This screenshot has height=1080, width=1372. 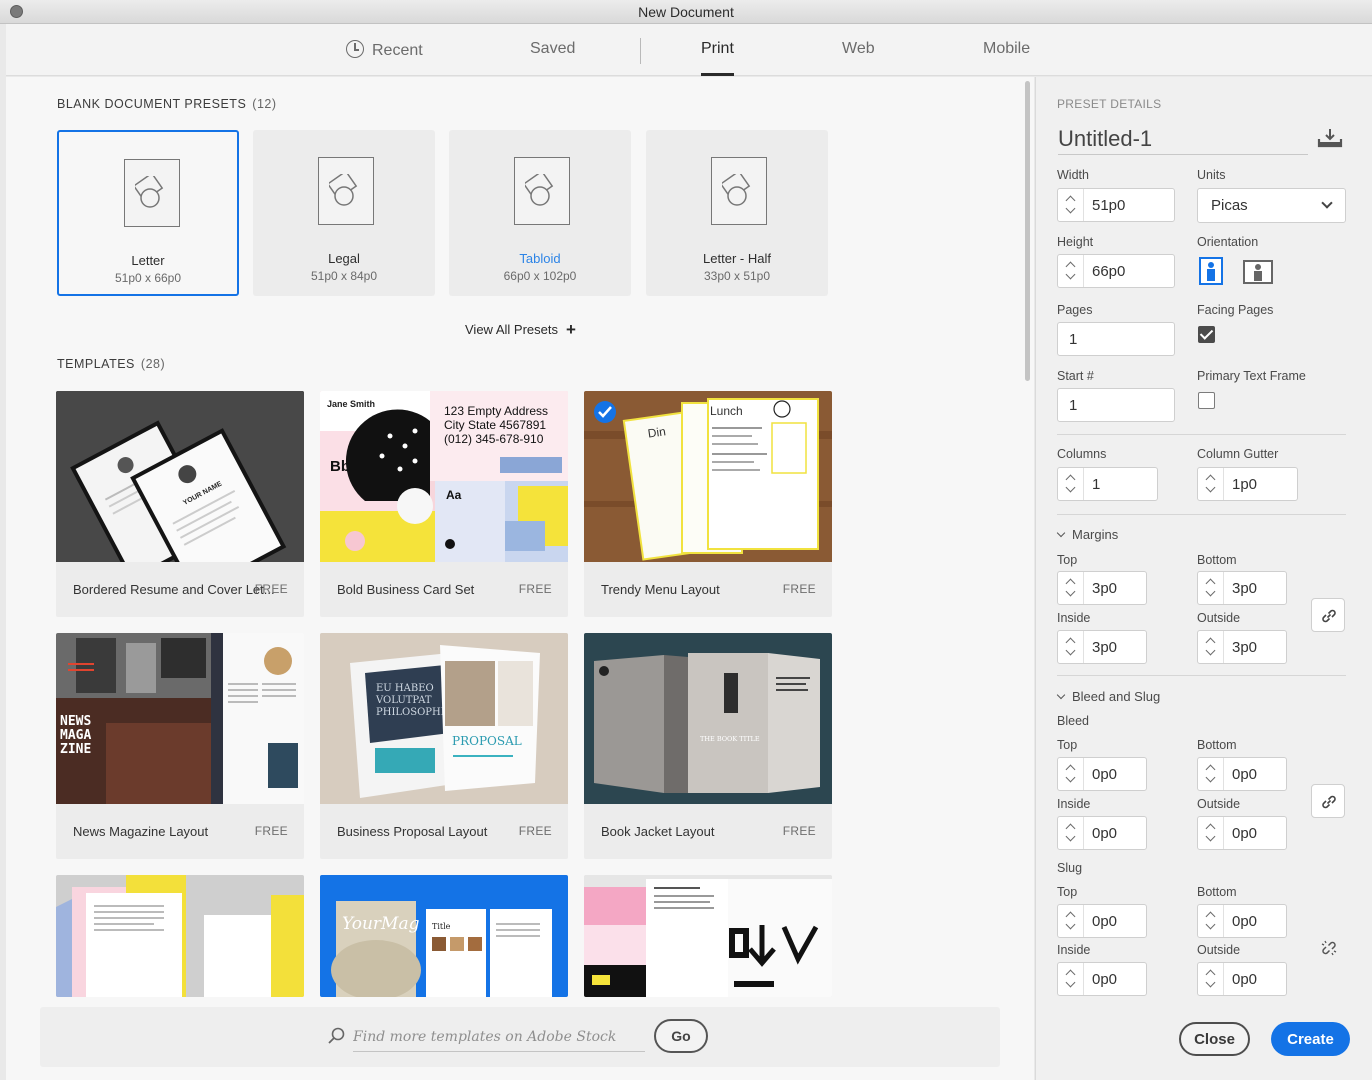 What do you see at coordinates (397, 50) in the screenshot?
I see `tab-recent-label: Recent` at bounding box center [397, 50].